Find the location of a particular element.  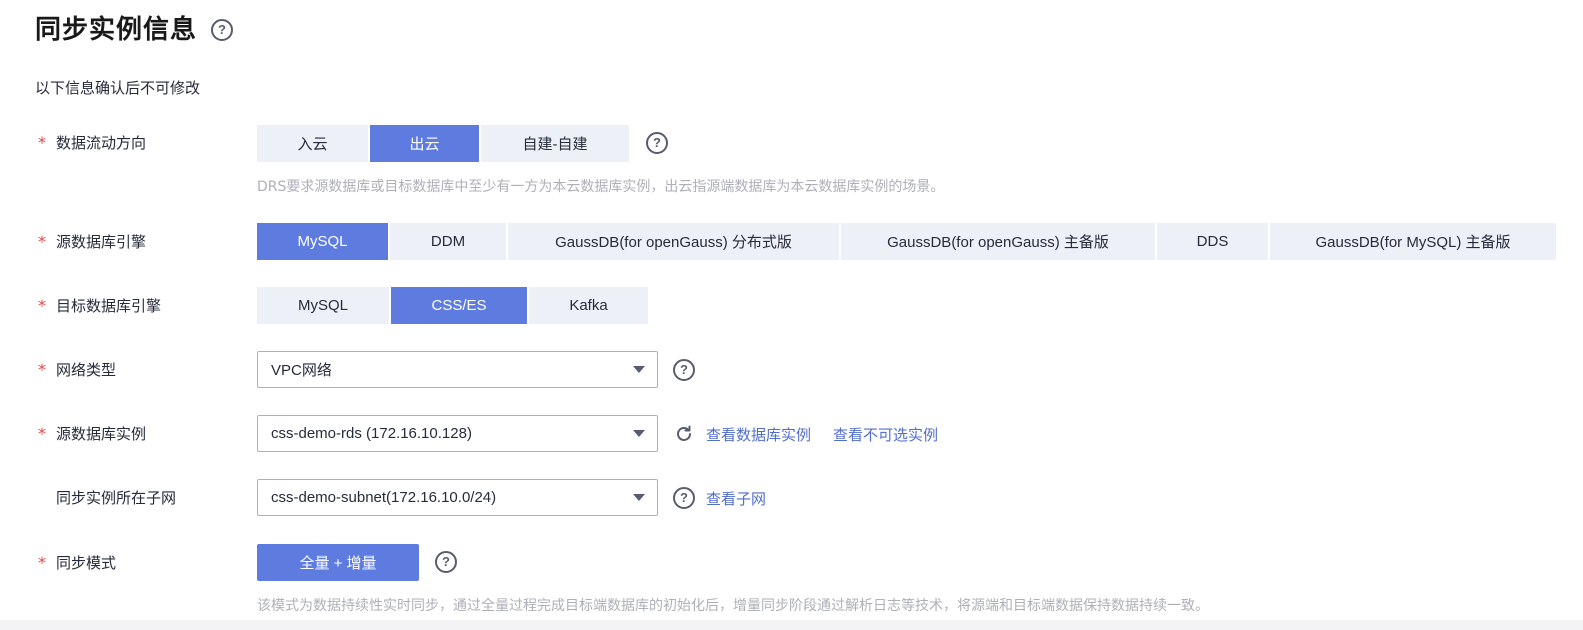

help-icon: ? is located at coordinates (222, 30).